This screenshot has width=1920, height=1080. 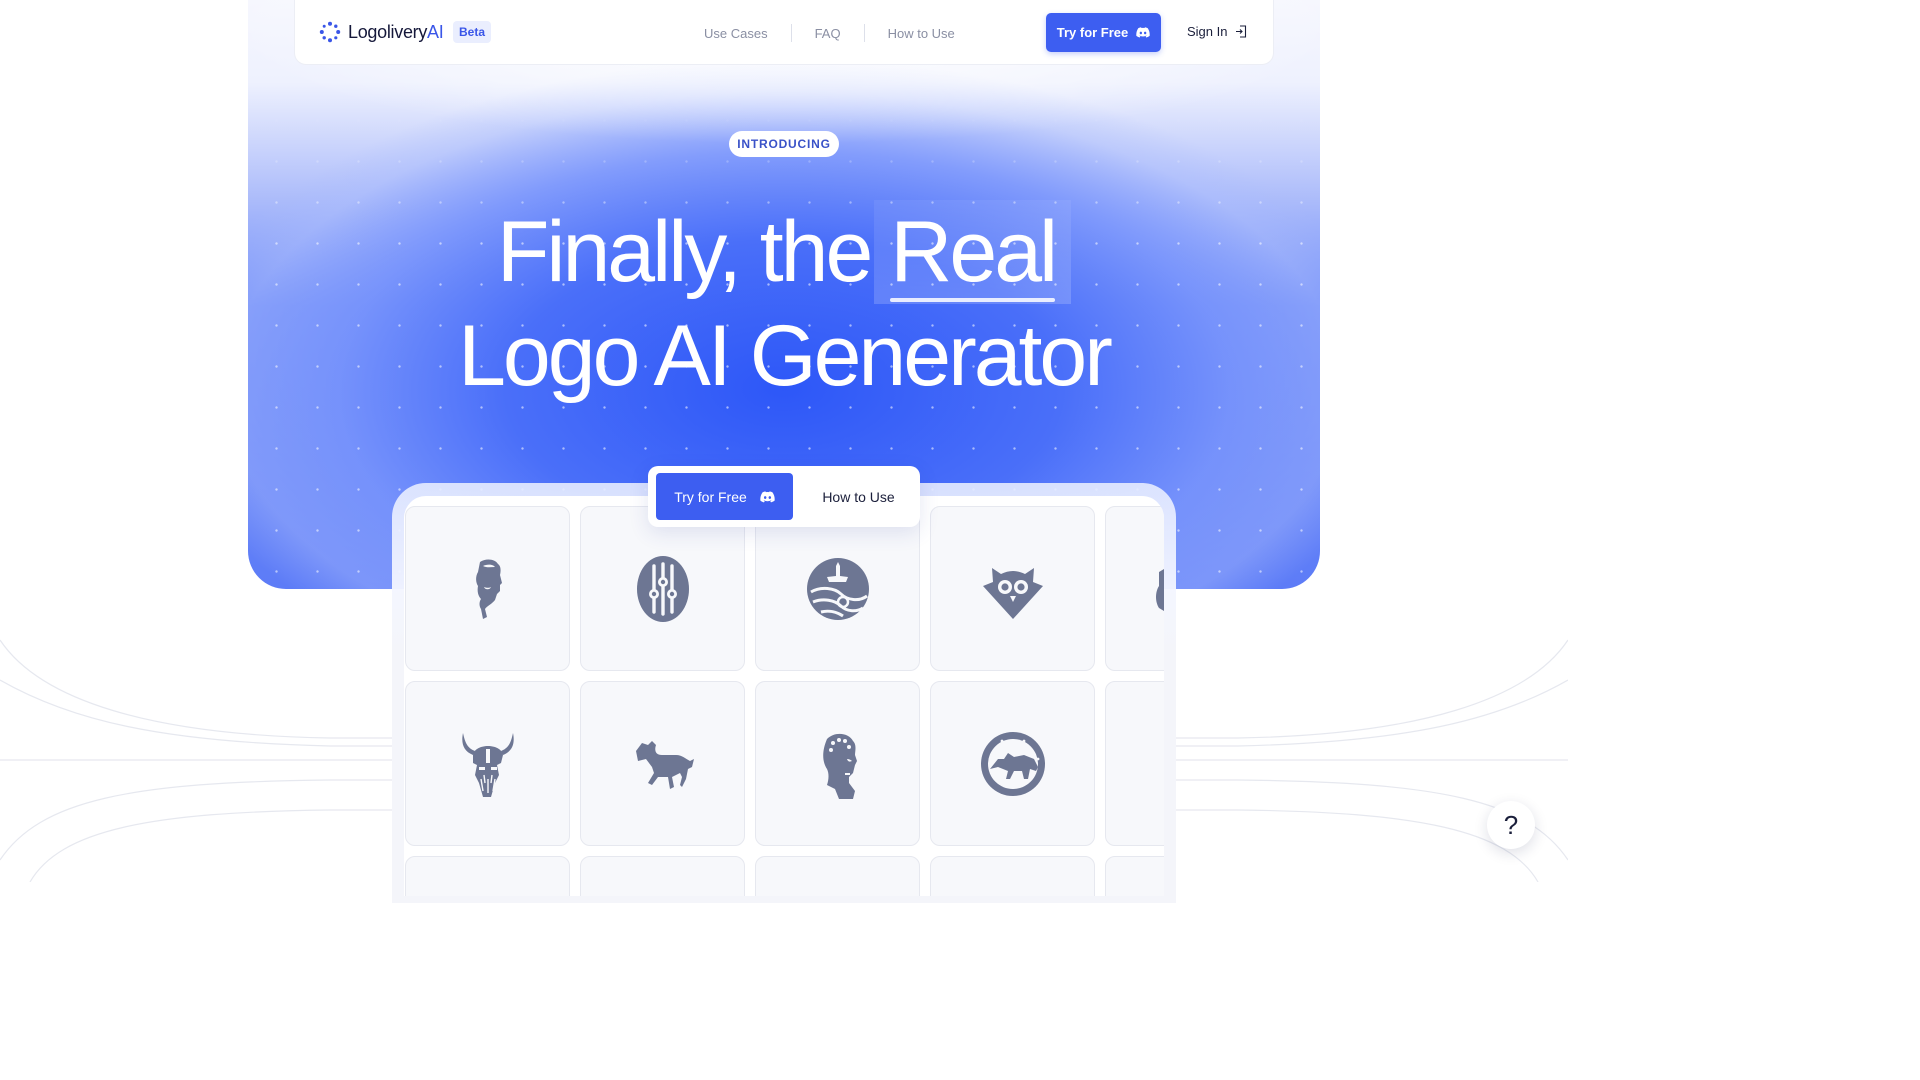 What do you see at coordinates (1092, 32) in the screenshot?
I see `nav-try-label: Try for Free` at bounding box center [1092, 32].